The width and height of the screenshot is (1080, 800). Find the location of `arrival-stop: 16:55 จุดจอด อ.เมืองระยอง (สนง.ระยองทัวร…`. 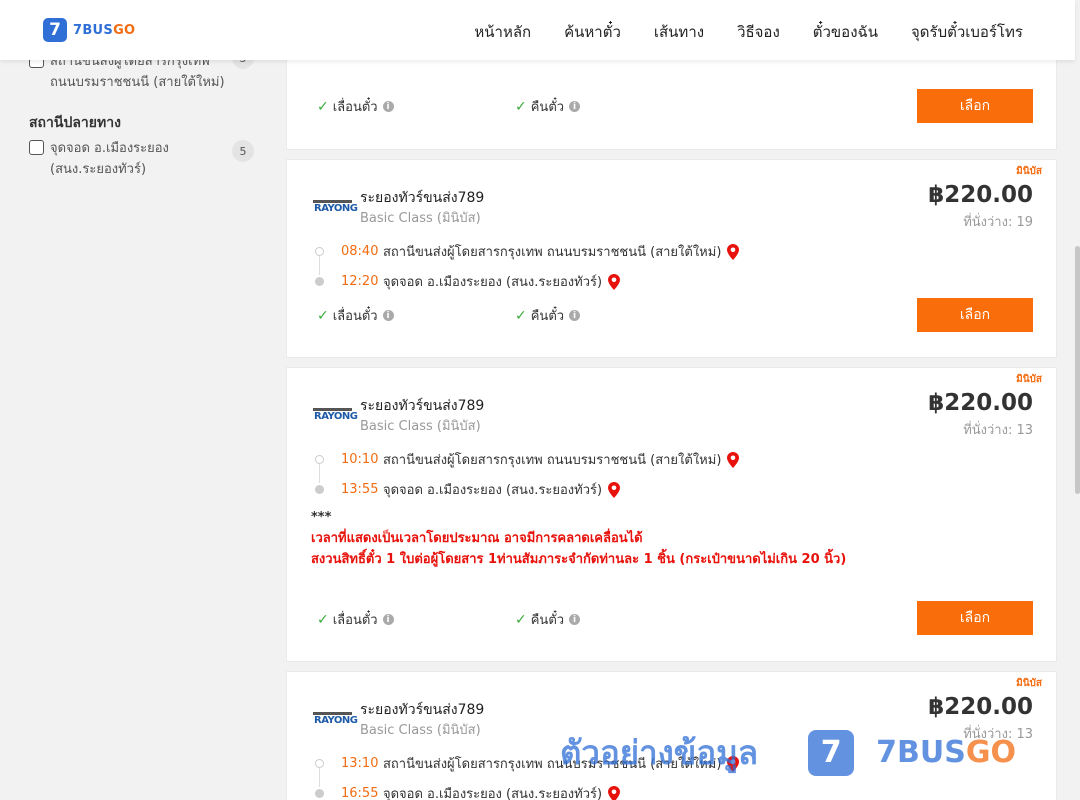

arrival-stop: 16:55 จุดจอด อ.เมืองระยอง (สนง.ระยองทัวร… is located at coordinates (468, 791).